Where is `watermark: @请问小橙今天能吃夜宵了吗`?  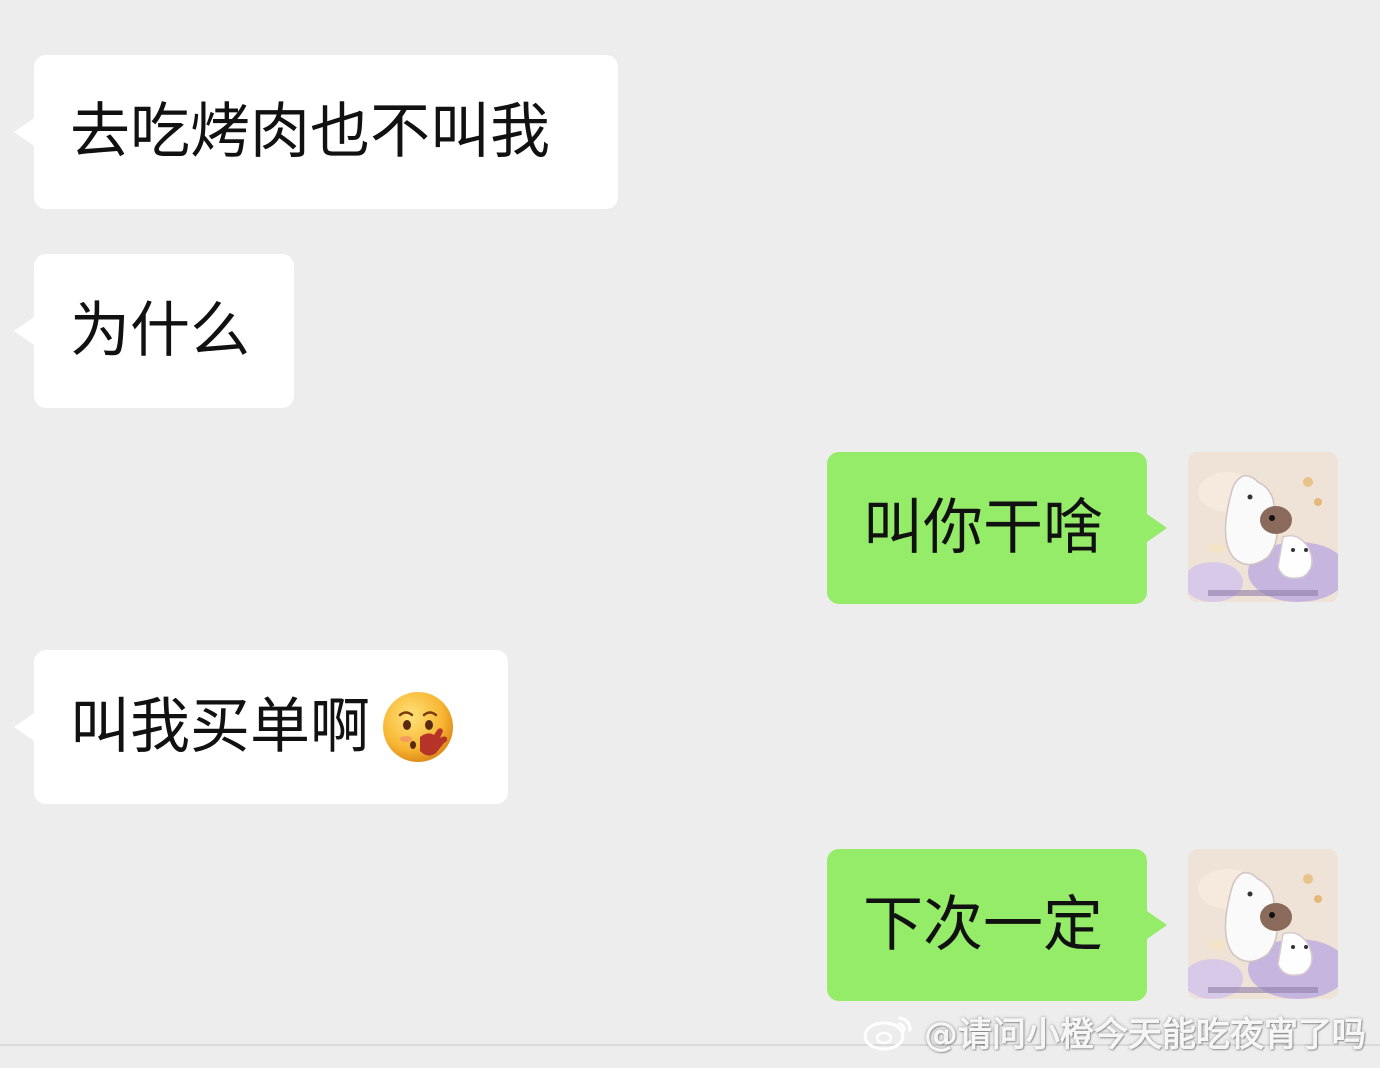
watermark: @请问小橙今天能吃夜宵了吗 is located at coordinates (1114, 1031).